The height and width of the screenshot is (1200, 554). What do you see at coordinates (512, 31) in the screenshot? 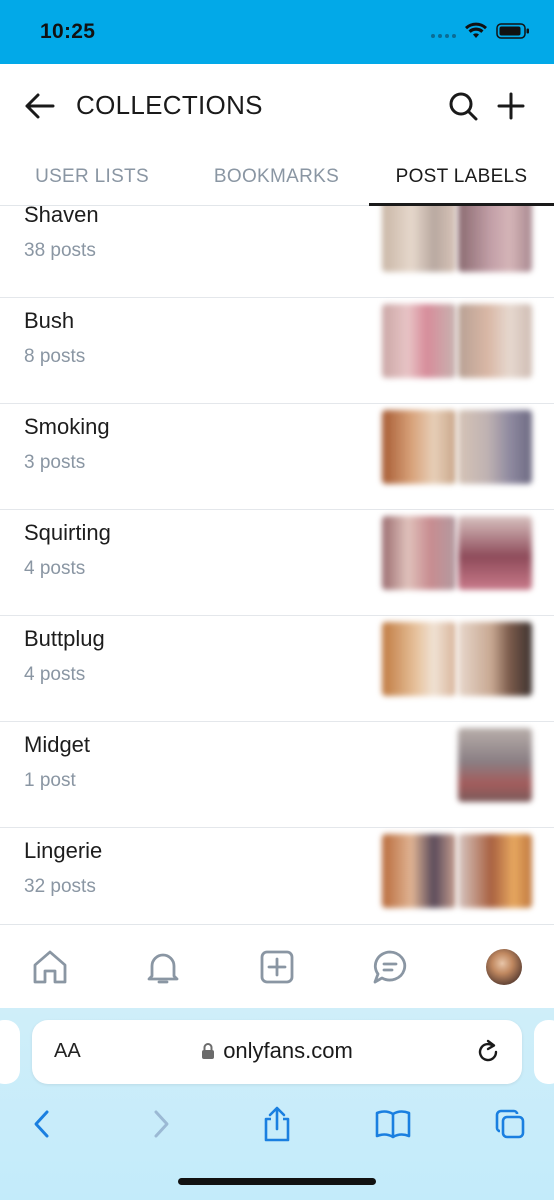
I see `battery-icon` at bounding box center [512, 31].